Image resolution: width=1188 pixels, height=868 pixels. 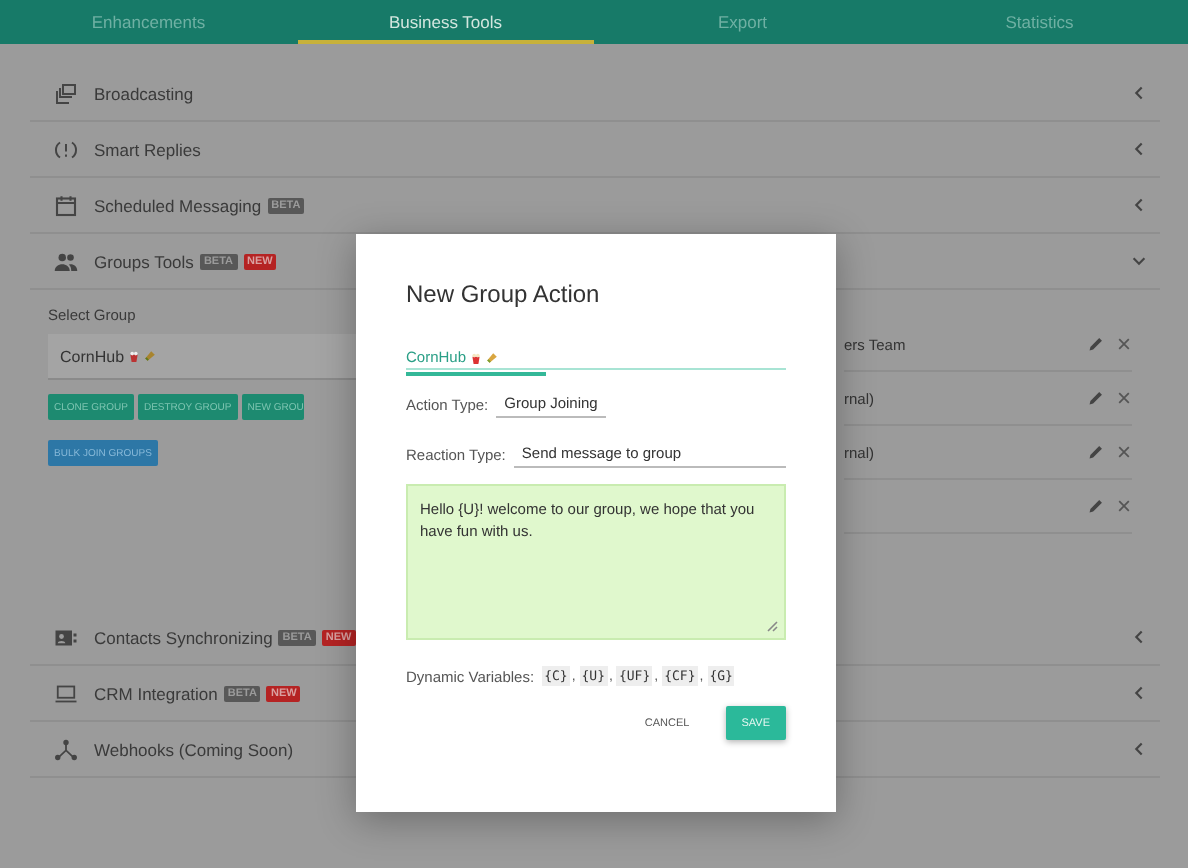 I want to click on resize-handle-icon, so click(x=772, y=626).